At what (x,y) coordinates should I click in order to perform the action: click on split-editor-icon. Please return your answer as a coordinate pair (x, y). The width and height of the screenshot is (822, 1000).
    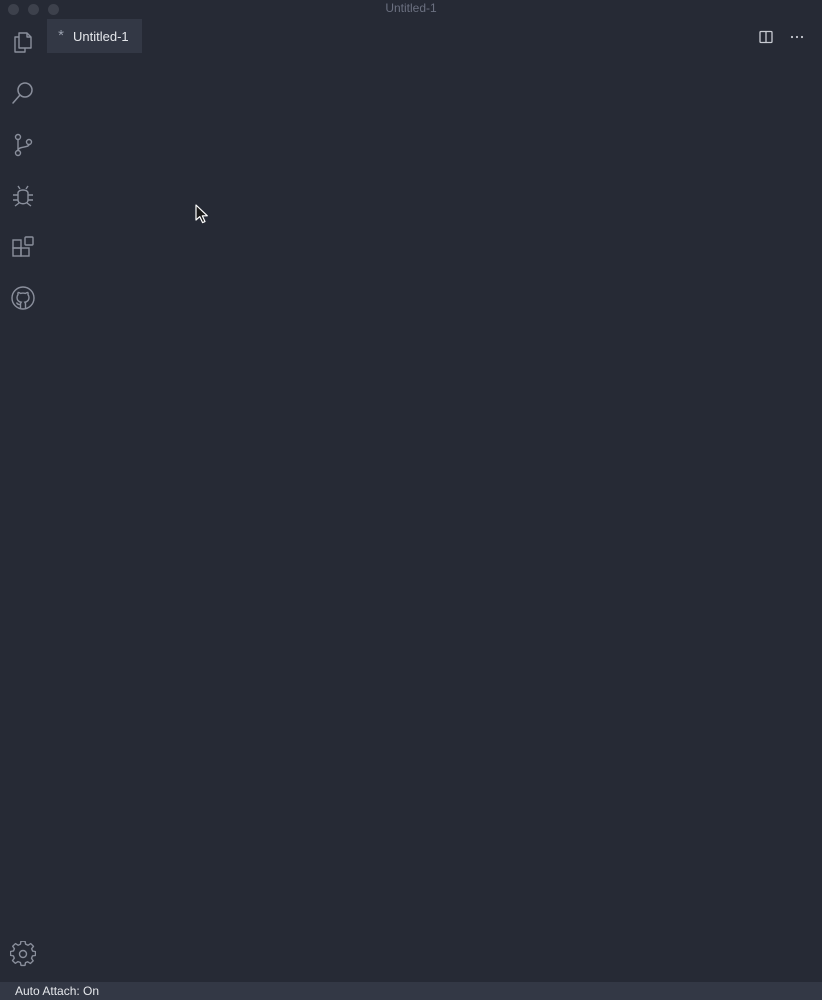
    Looking at the image, I should click on (766, 37).